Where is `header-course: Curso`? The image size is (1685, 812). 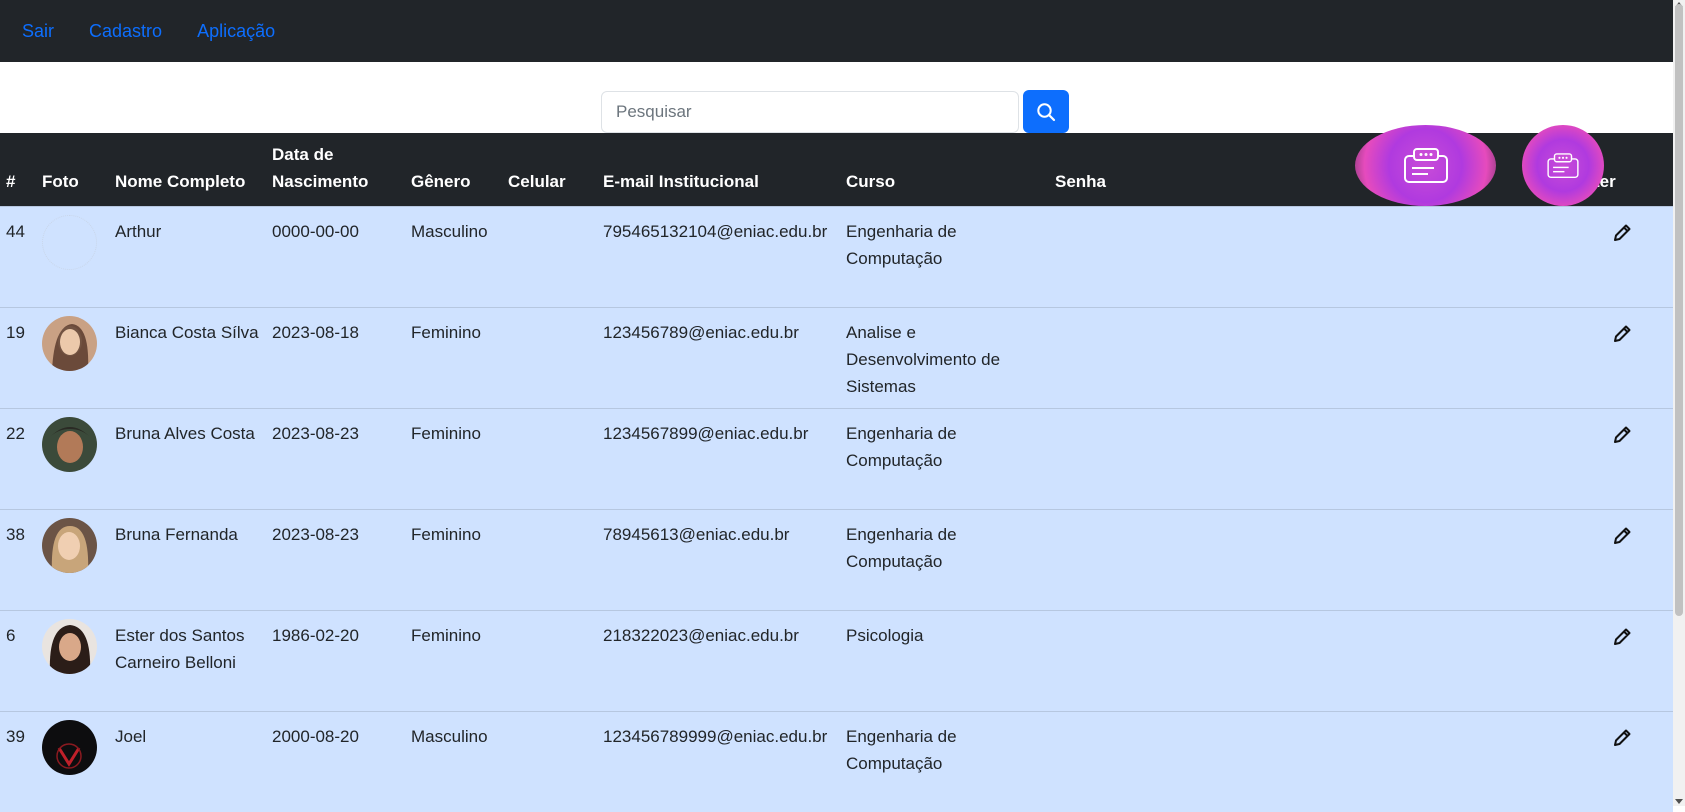
header-course: Curso is located at coordinates (871, 181).